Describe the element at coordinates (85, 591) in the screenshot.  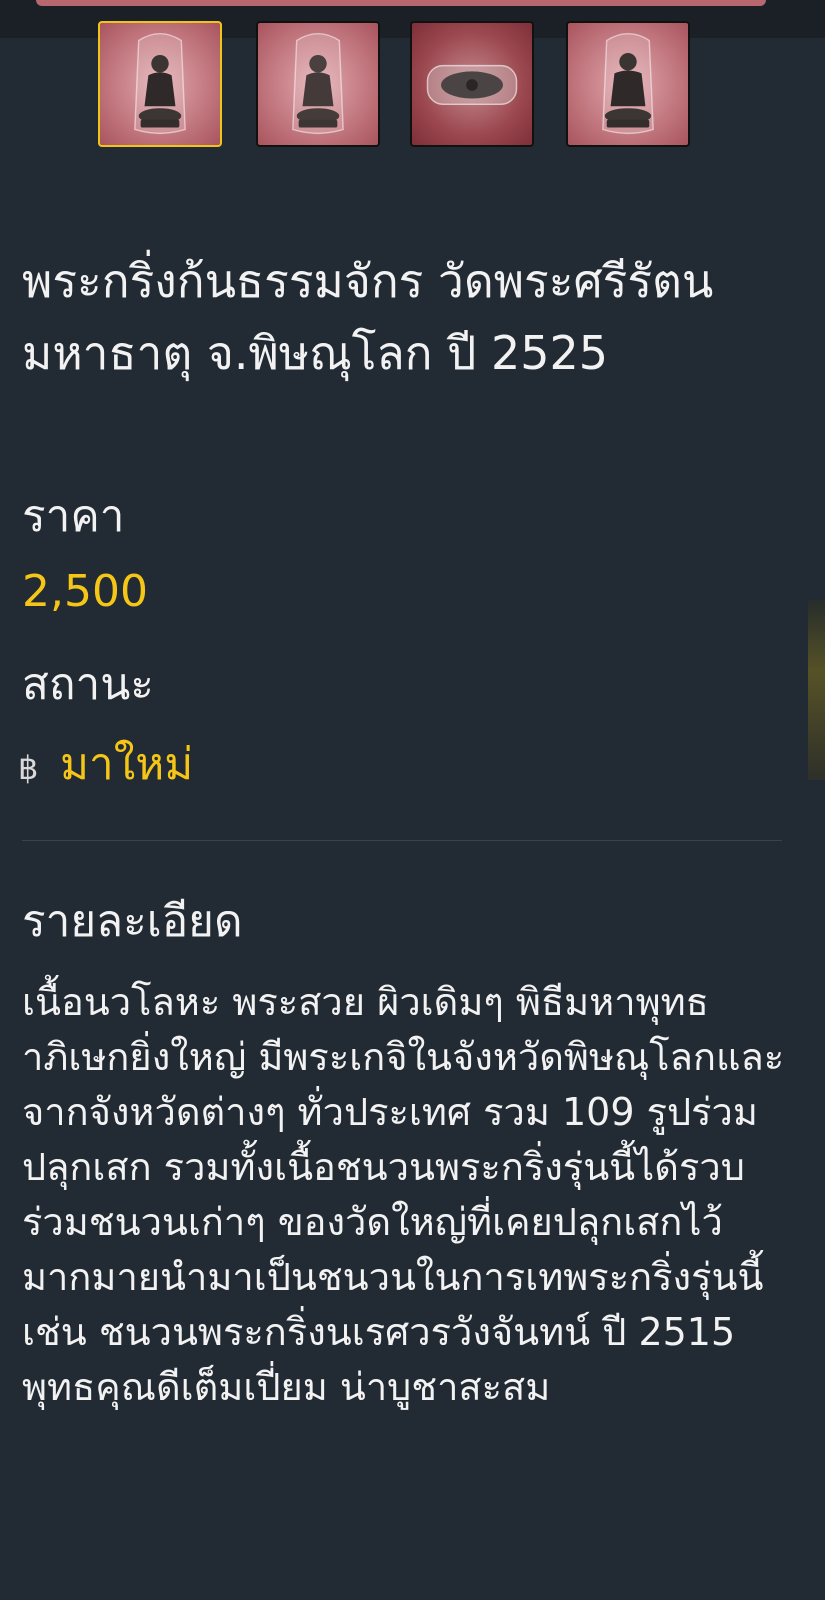
I see `price-value: 2,500` at that location.